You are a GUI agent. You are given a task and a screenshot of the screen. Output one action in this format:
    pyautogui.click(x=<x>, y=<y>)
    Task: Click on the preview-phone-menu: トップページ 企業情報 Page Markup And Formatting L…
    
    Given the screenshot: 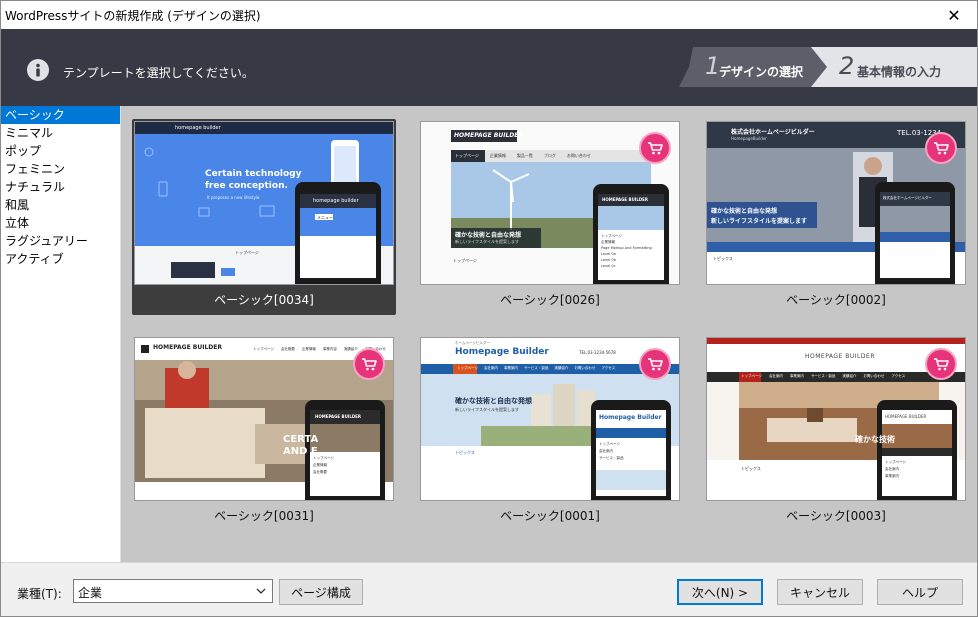 What is the action you would take?
    pyautogui.click(x=626, y=251)
    